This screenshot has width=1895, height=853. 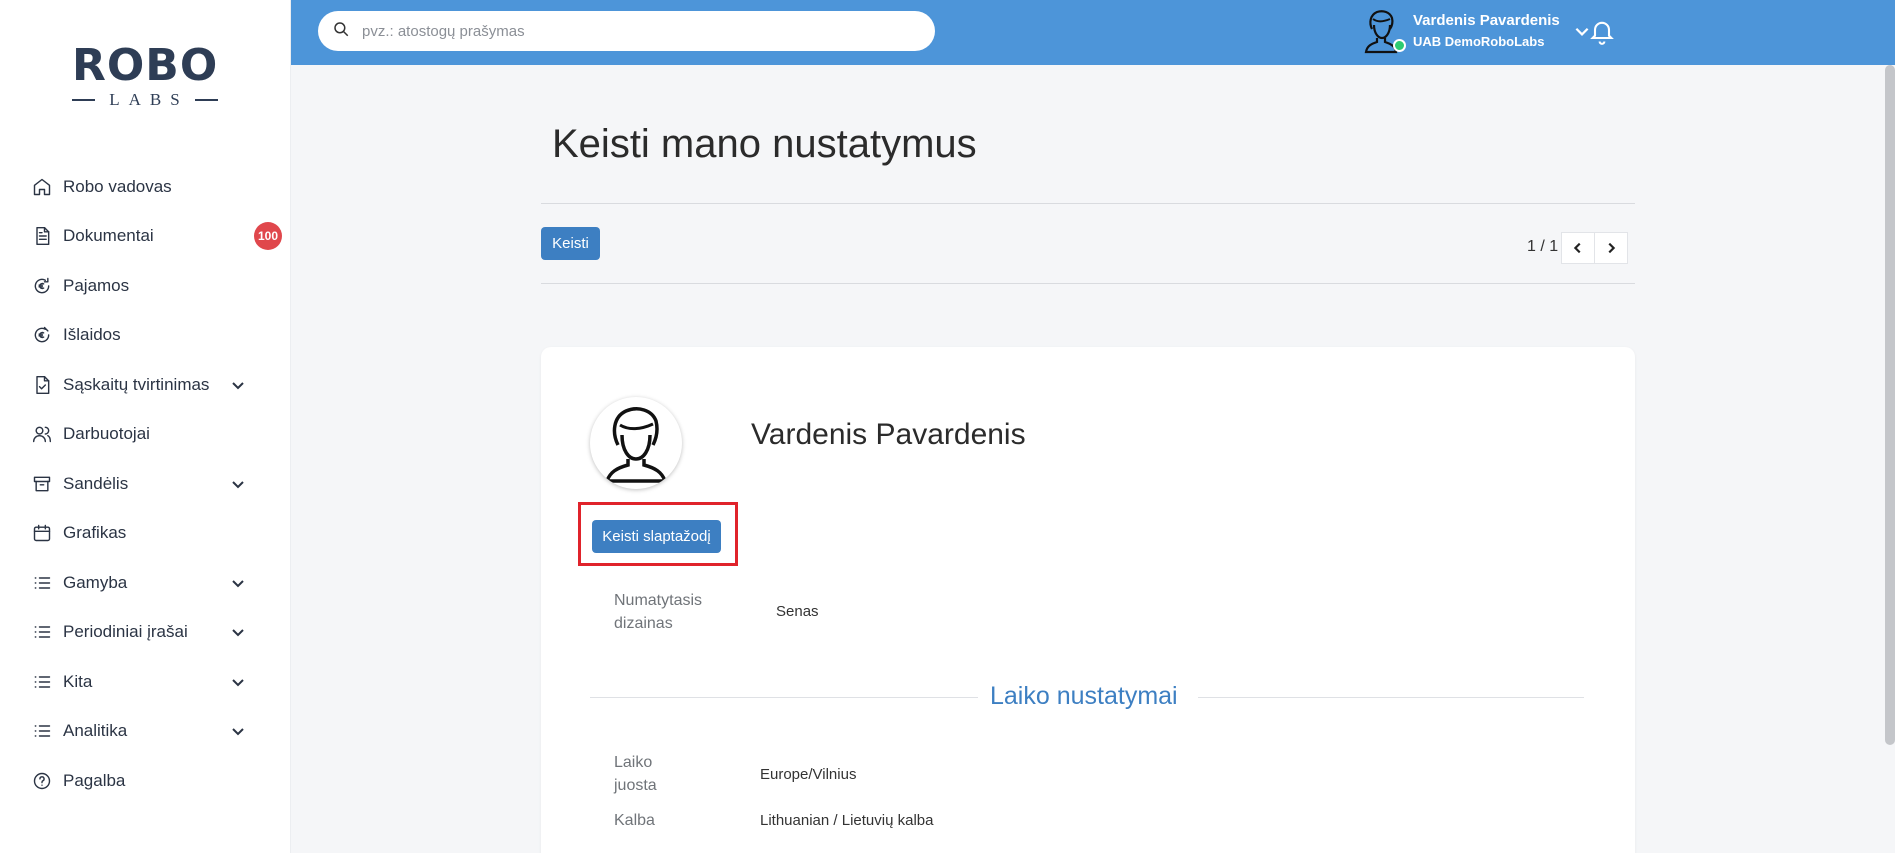 What do you see at coordinates (145, 336) in the screenshot?
I see `sidebar-item-islaidos: Išlaidos` at bounding box center [145, 336].